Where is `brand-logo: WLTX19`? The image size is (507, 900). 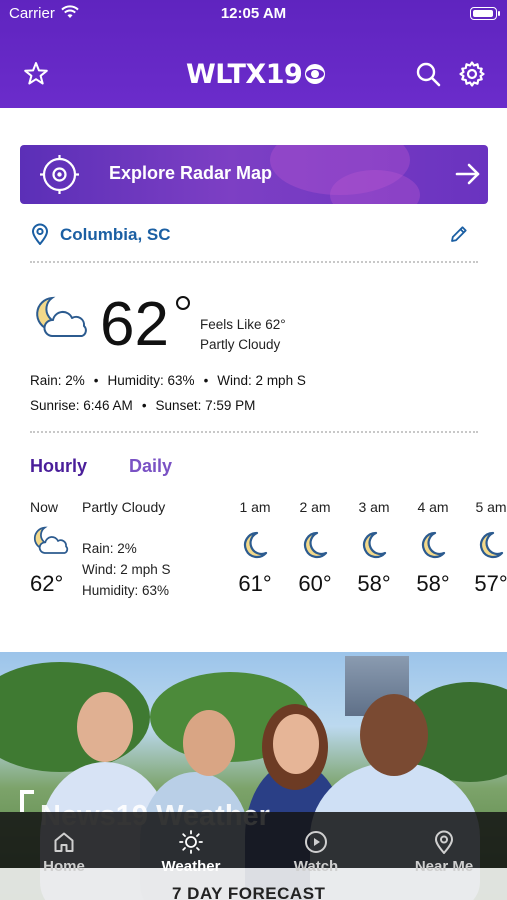 brand-logo: WLTX19 is located at coordinates (256, 74).